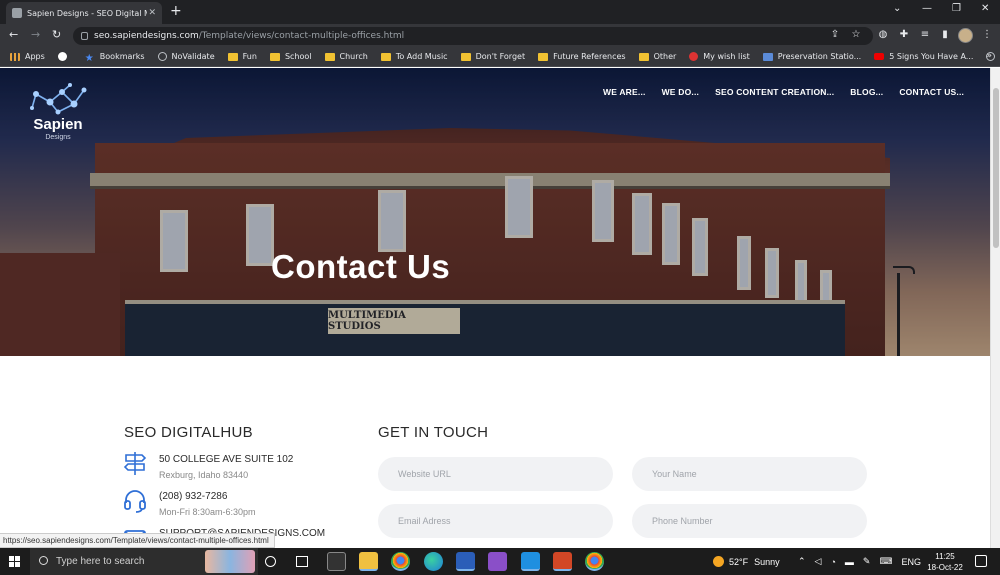  I want to click on site-logo: Sapien Designs, so click(58, 115).